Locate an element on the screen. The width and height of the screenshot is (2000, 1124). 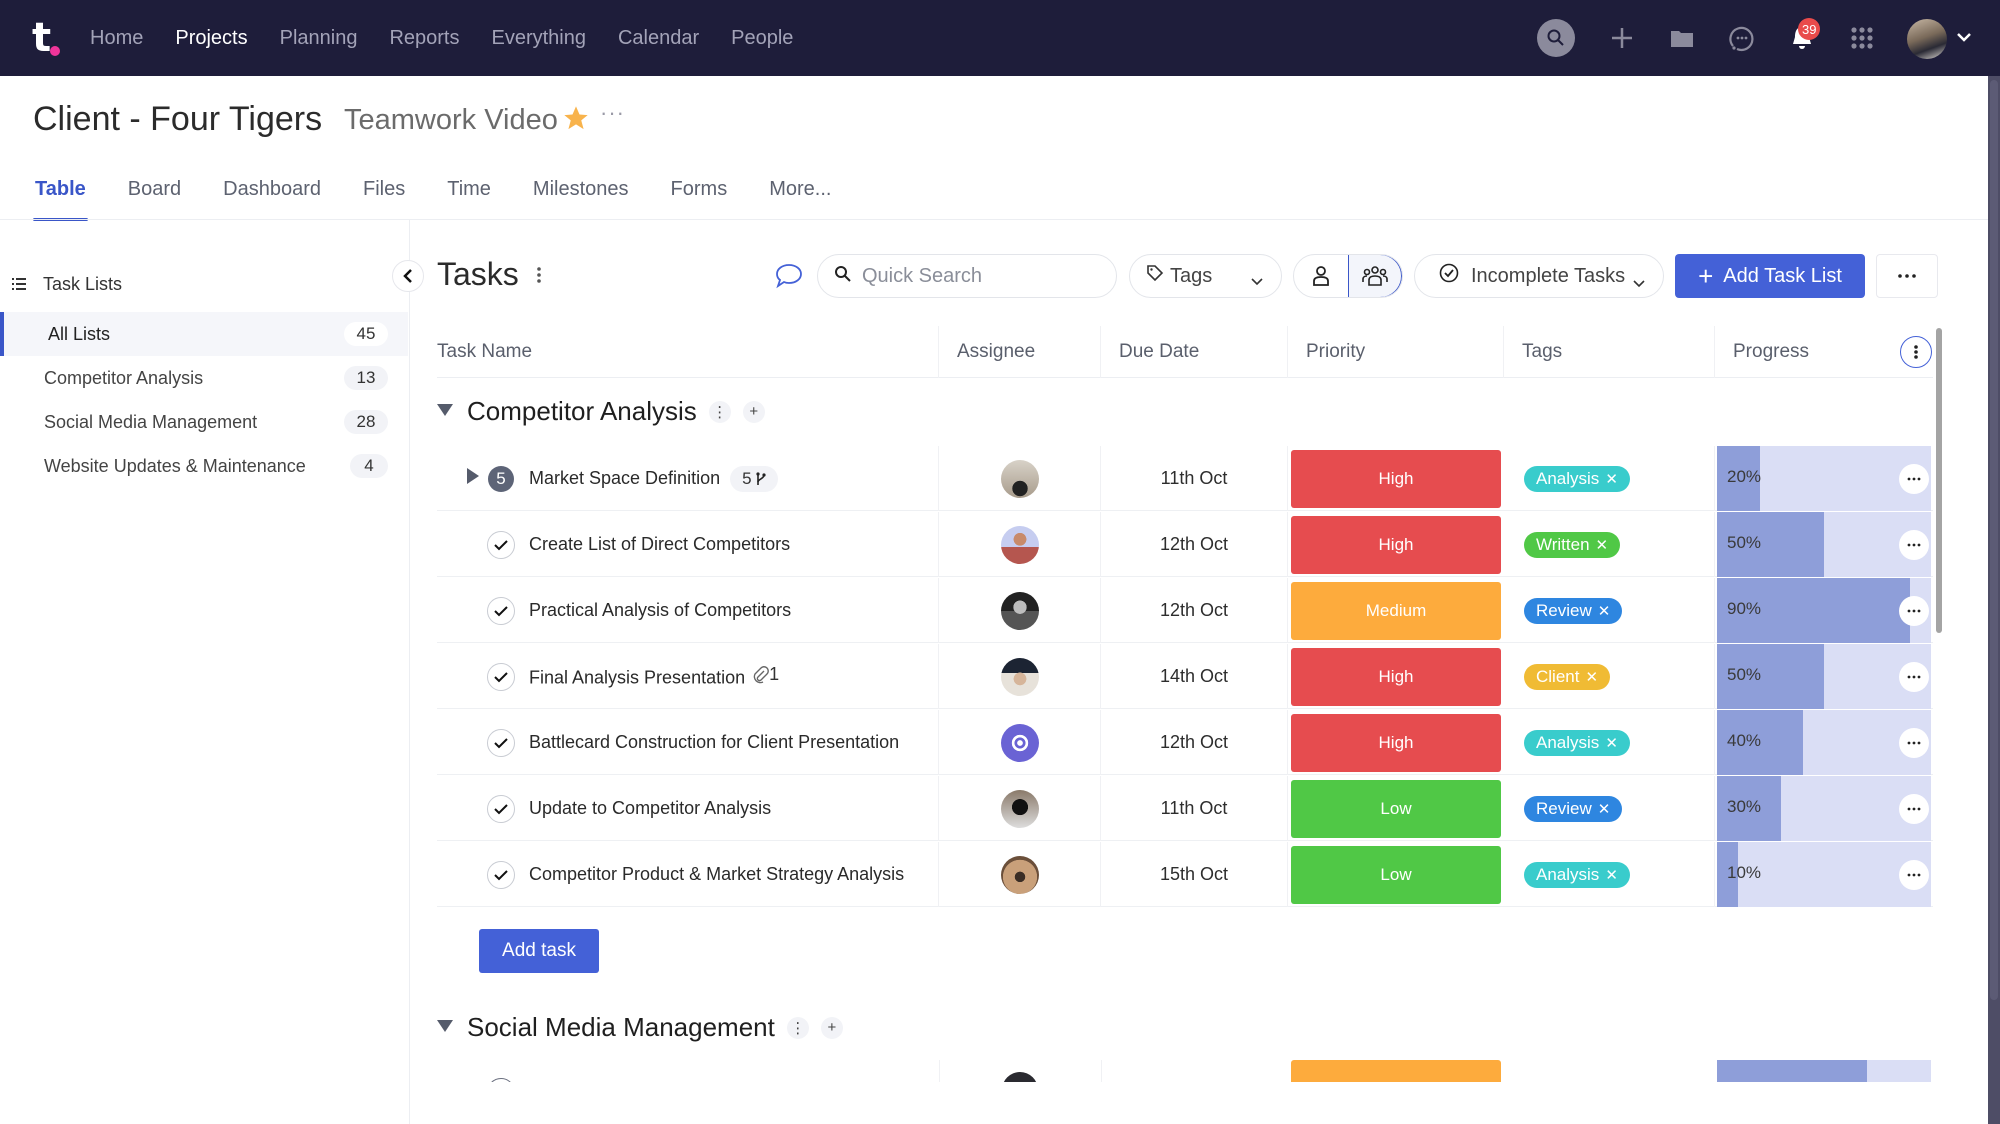
priority-block: Low is located at coordinates (1396, 874).